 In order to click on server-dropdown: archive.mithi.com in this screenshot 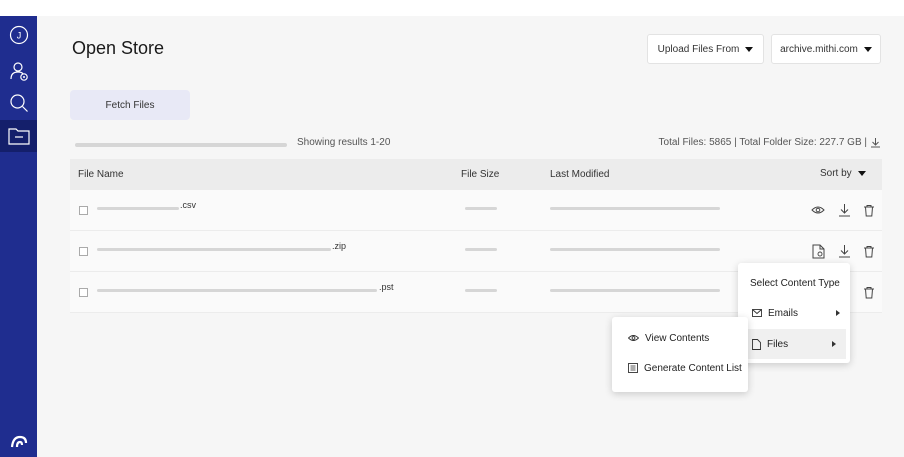, I will do `click(826, 49)`.